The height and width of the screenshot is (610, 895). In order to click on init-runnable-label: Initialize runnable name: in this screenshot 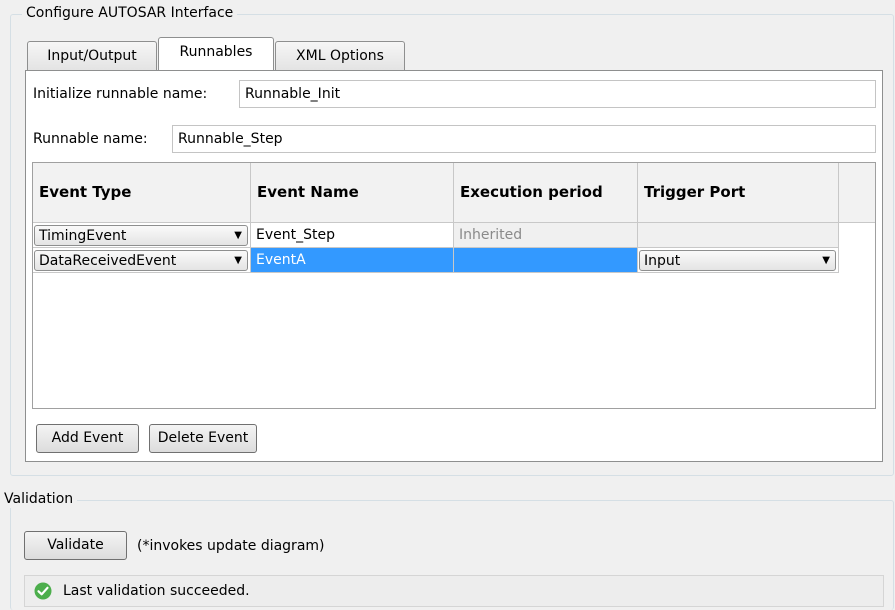, I will do `click(120, 94)`.